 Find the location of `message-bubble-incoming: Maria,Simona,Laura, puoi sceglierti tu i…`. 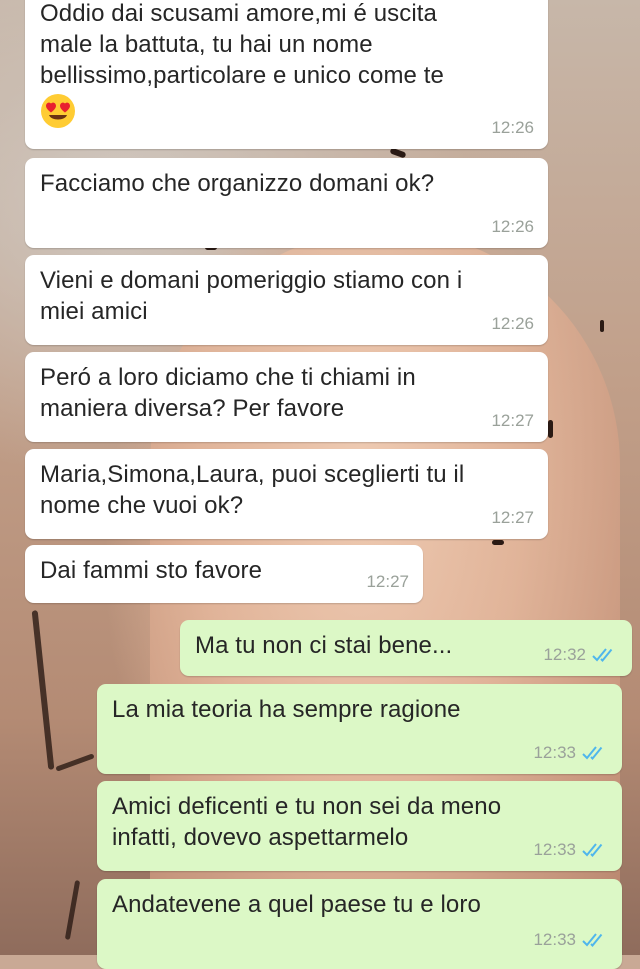

message-bubble-incoming: Maria,Simona,Laura, puoi sceglierti tu i… is located at coordinates (286, 494).